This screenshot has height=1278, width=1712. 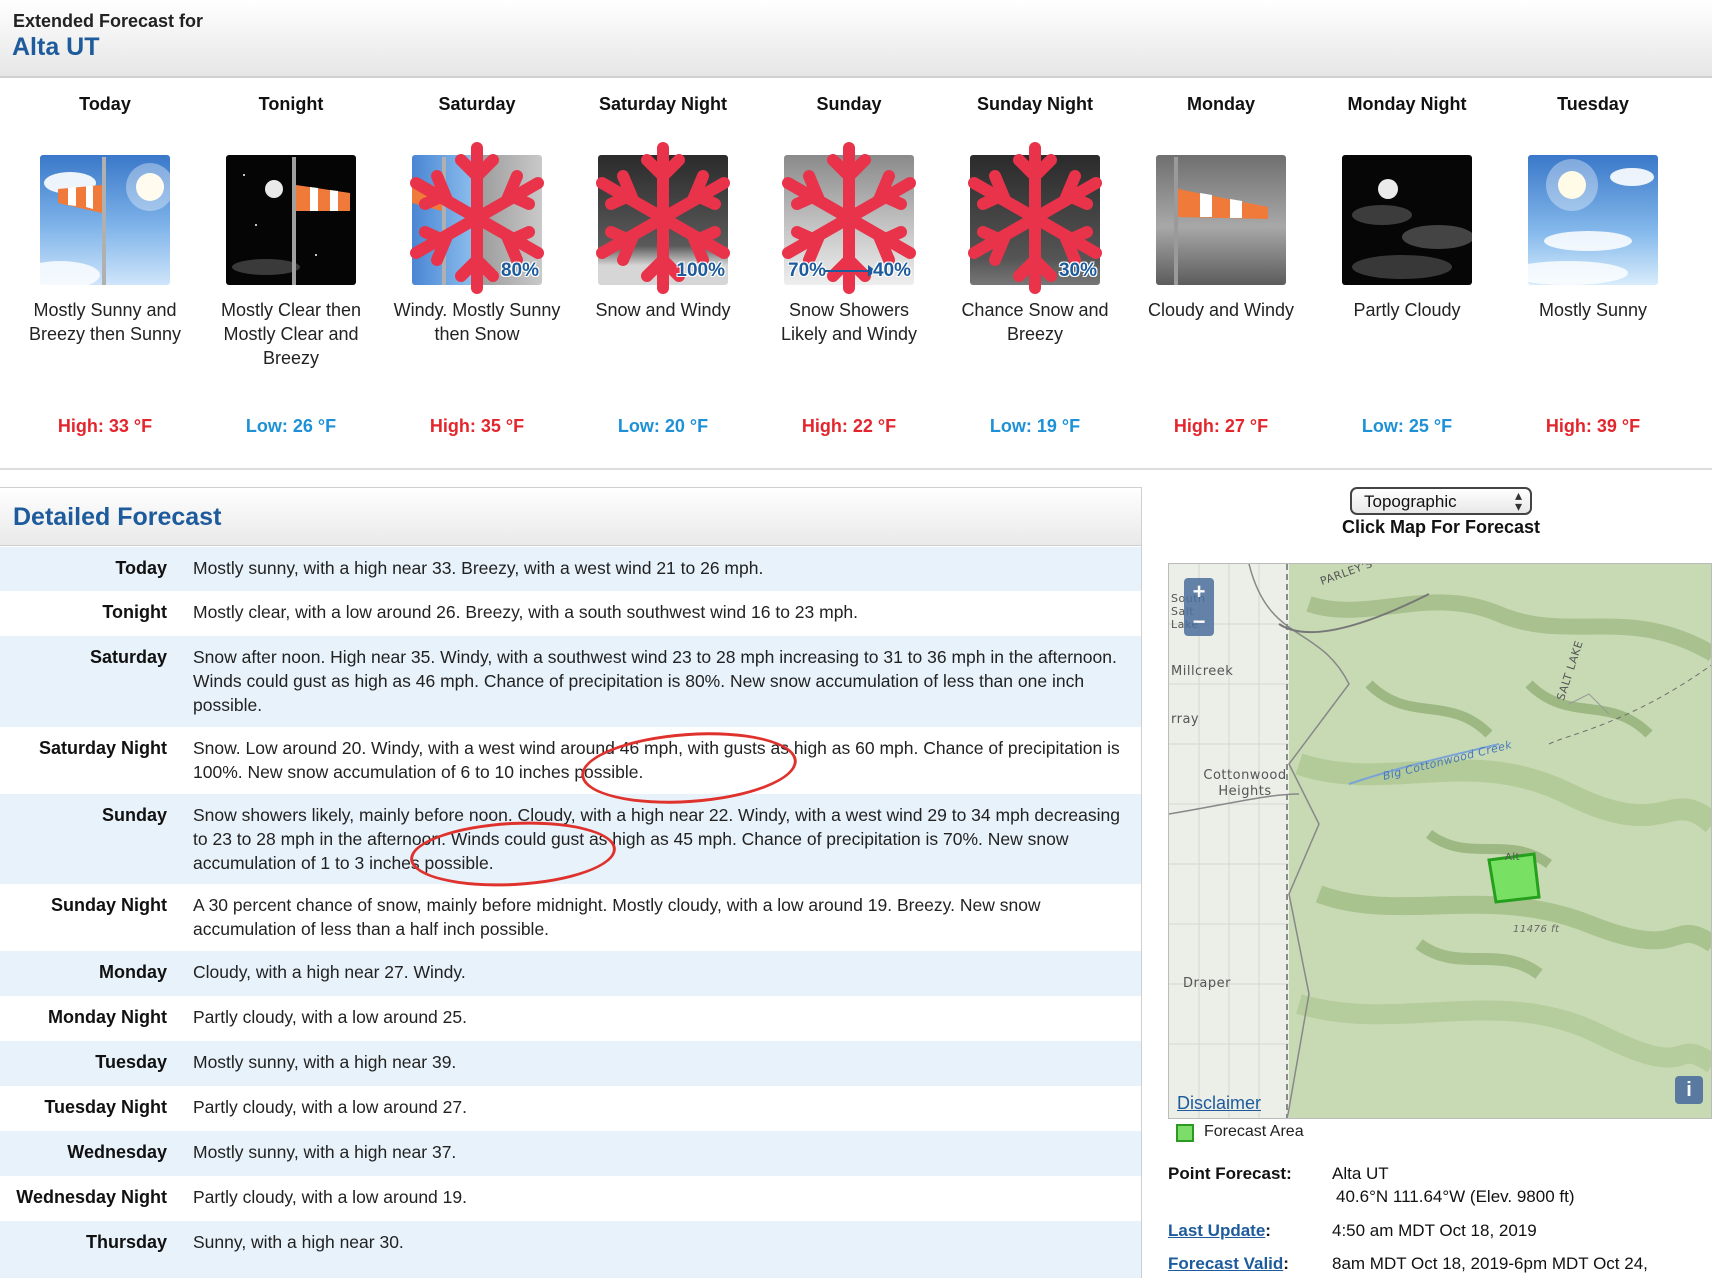 What do you see at coordinates (1035, 104) in the screenshot?
I see `period-name: Sunday Night` at bounding box center [1035, 104].